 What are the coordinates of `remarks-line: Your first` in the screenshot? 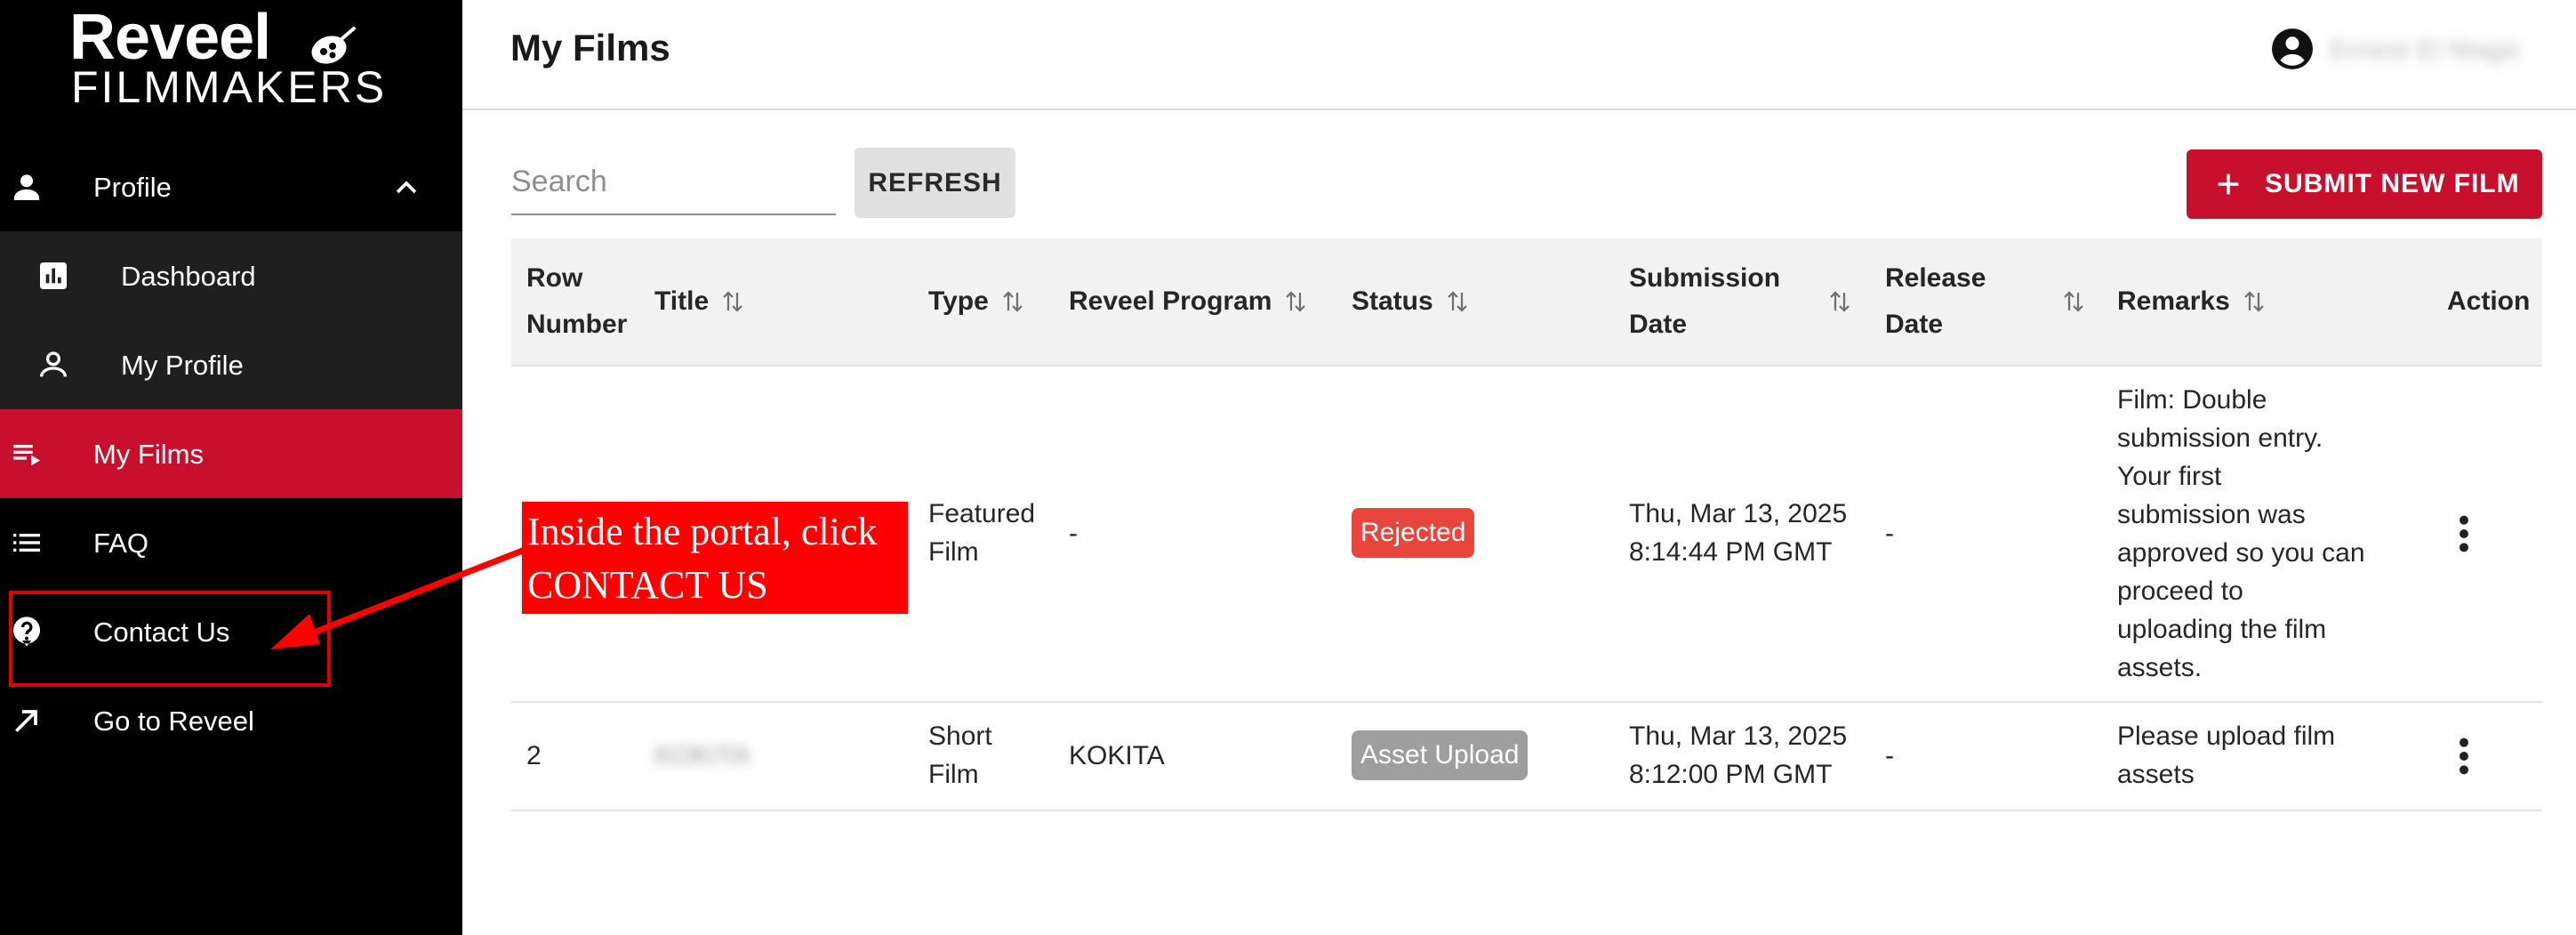 It's located at (2169, 476).